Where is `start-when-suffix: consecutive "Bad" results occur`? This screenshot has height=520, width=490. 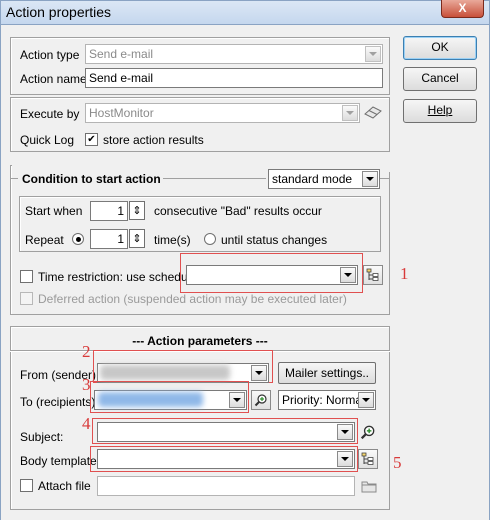
start-when-suffix: consecutive "Bad" results occur is located at coordinates (238, 211).